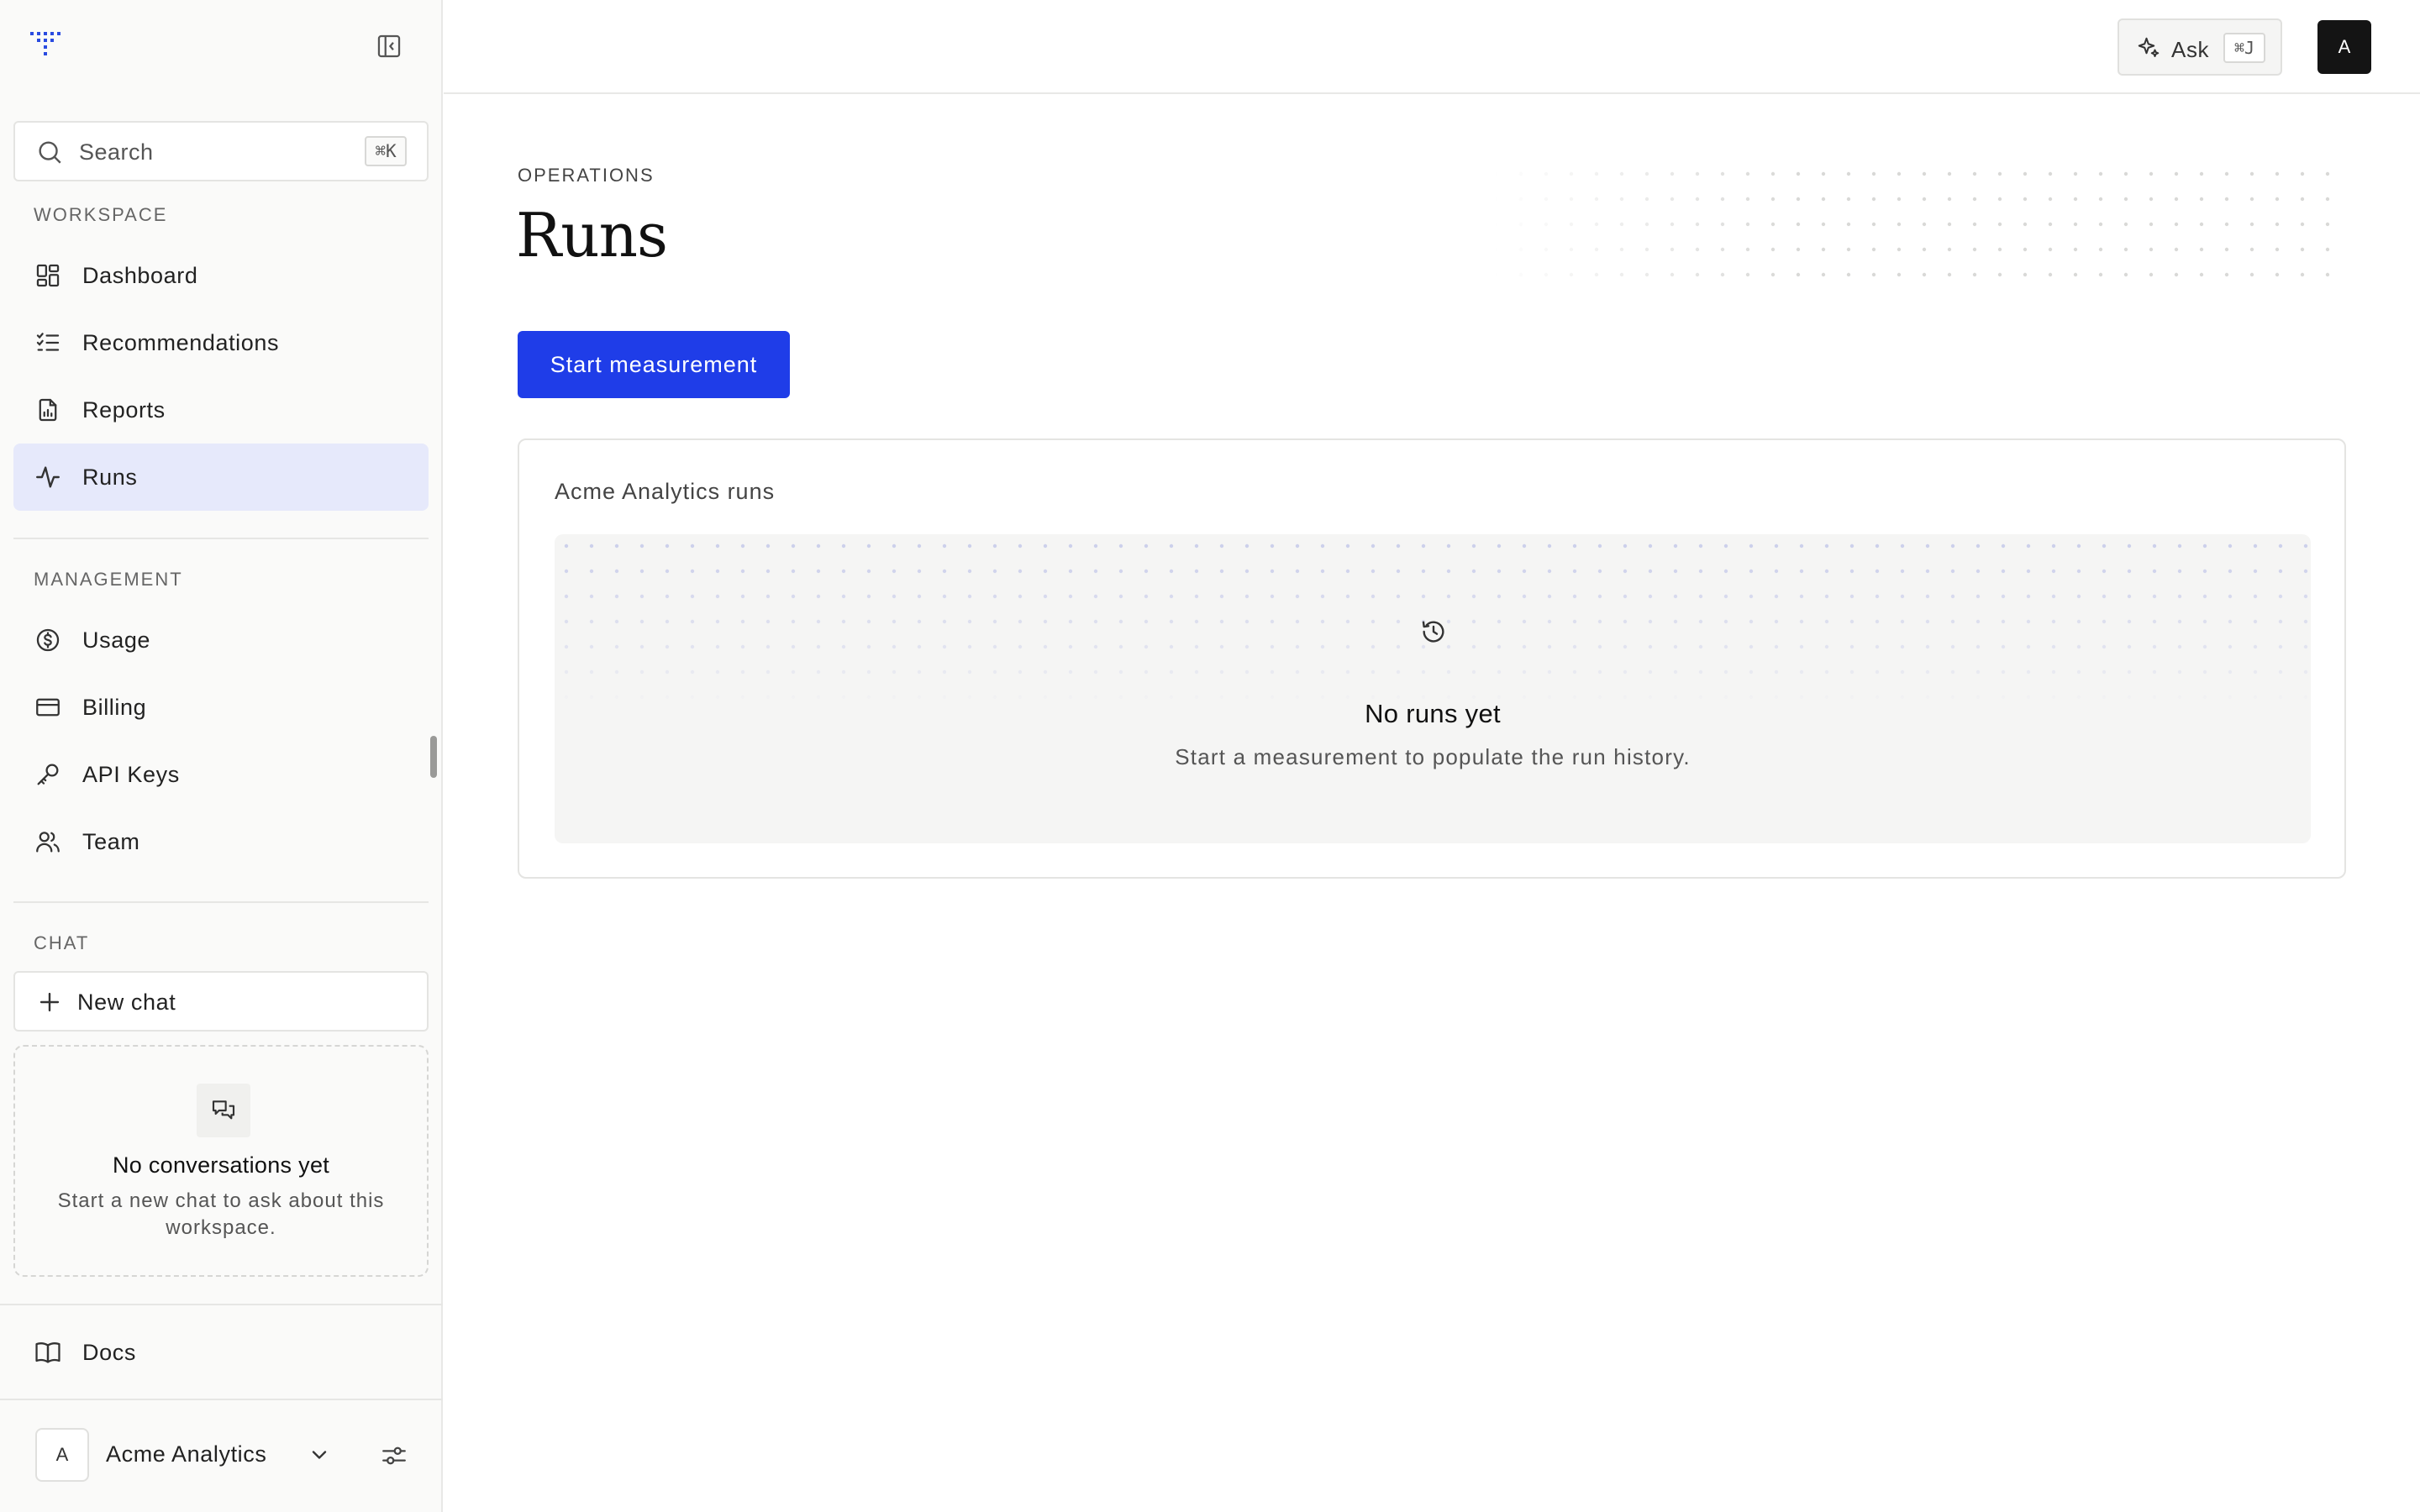 This screenshot has height=1512, width=2420. Describe the element at coordinates (48, 410) in the screenshot. I see `report-icon` at that location.